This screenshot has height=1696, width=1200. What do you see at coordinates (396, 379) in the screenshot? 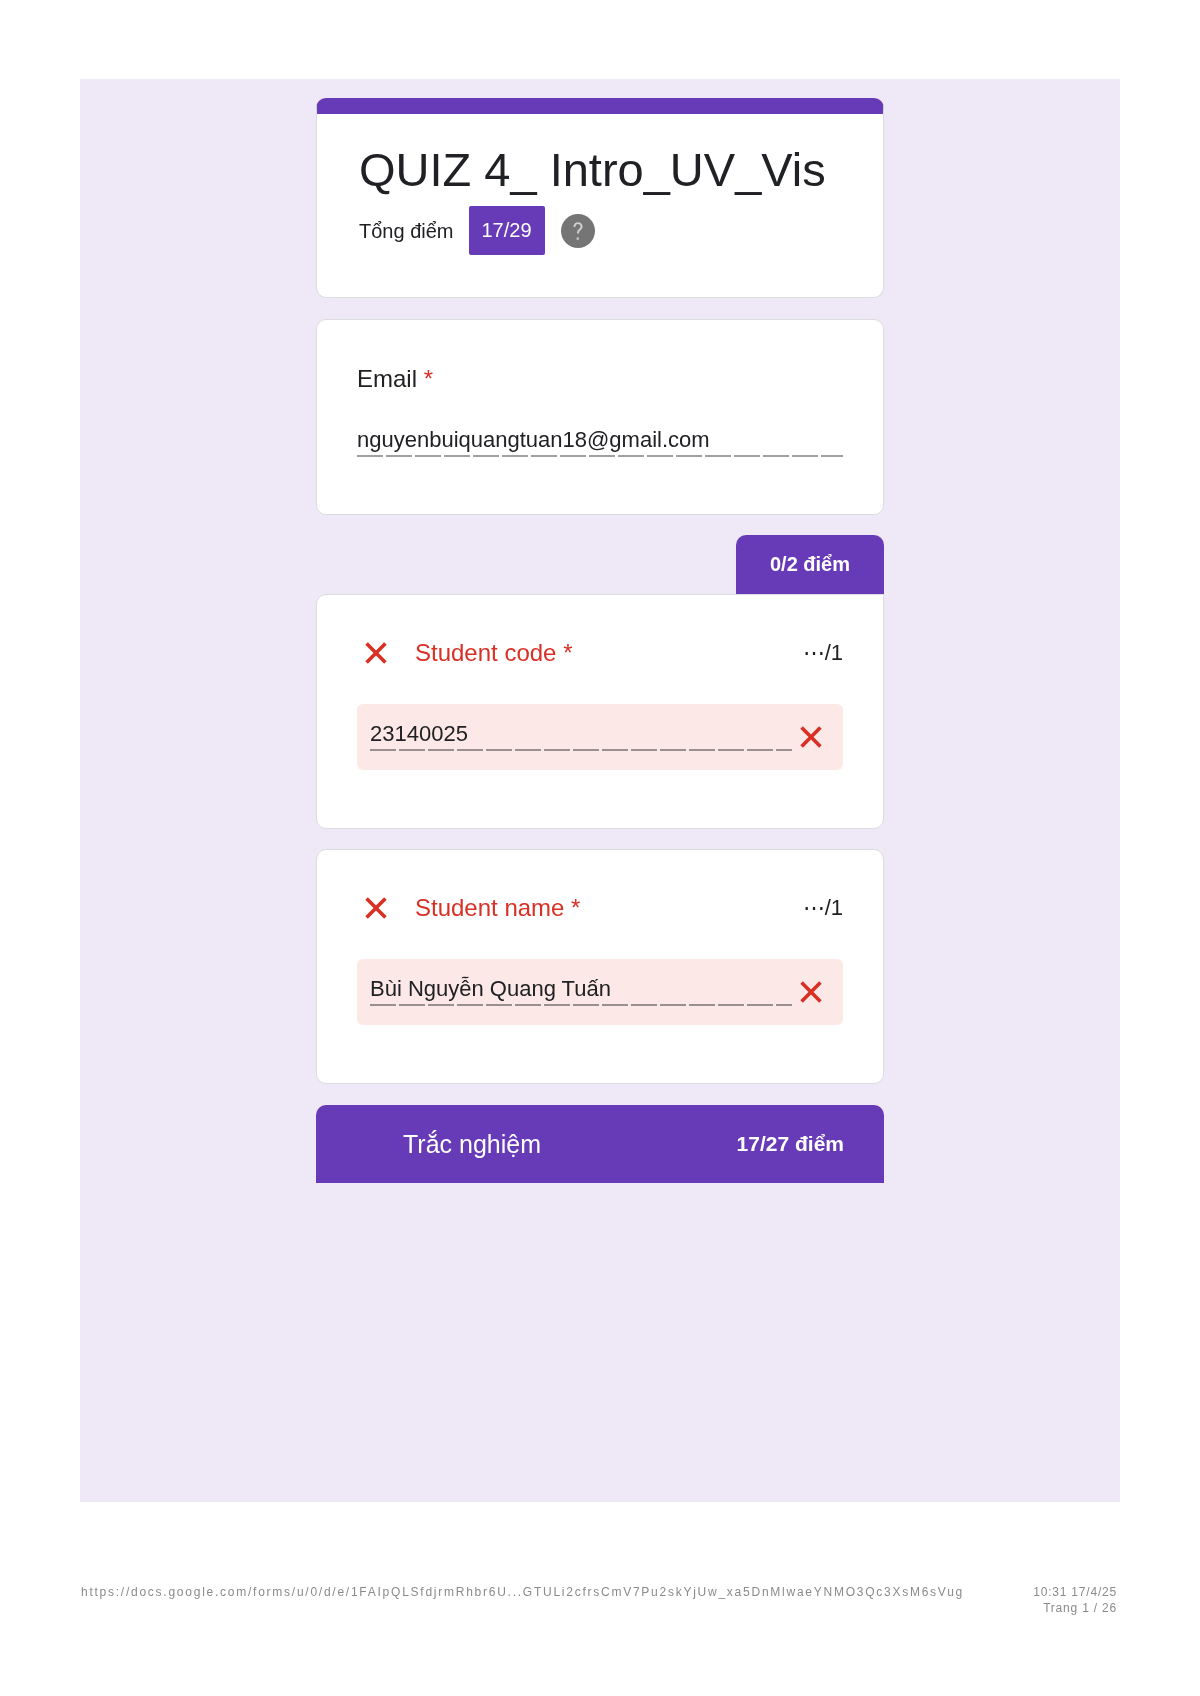
I see `question-label: Email *` at bounding box center [396, 379].